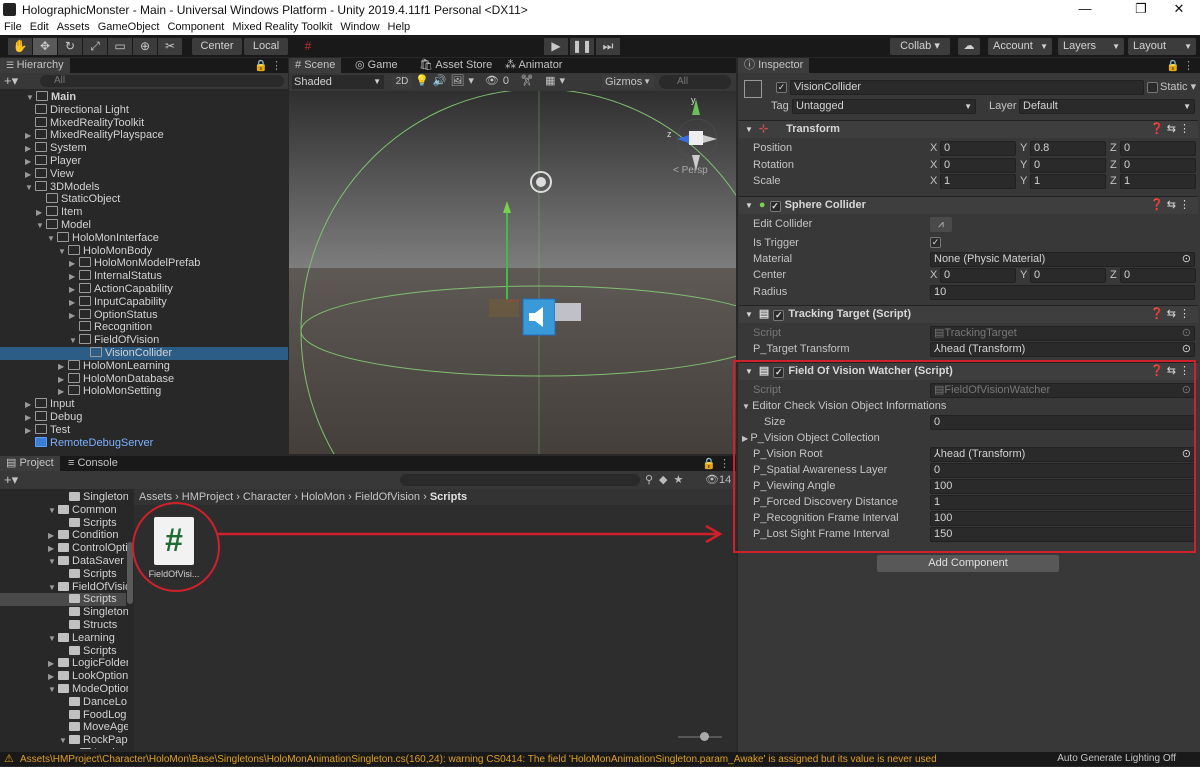 The width and height of the screenshot is (1200, 767). I want to click on hierarchy-item: ▶ HoloMonModelPrefab, so click(144, 263).